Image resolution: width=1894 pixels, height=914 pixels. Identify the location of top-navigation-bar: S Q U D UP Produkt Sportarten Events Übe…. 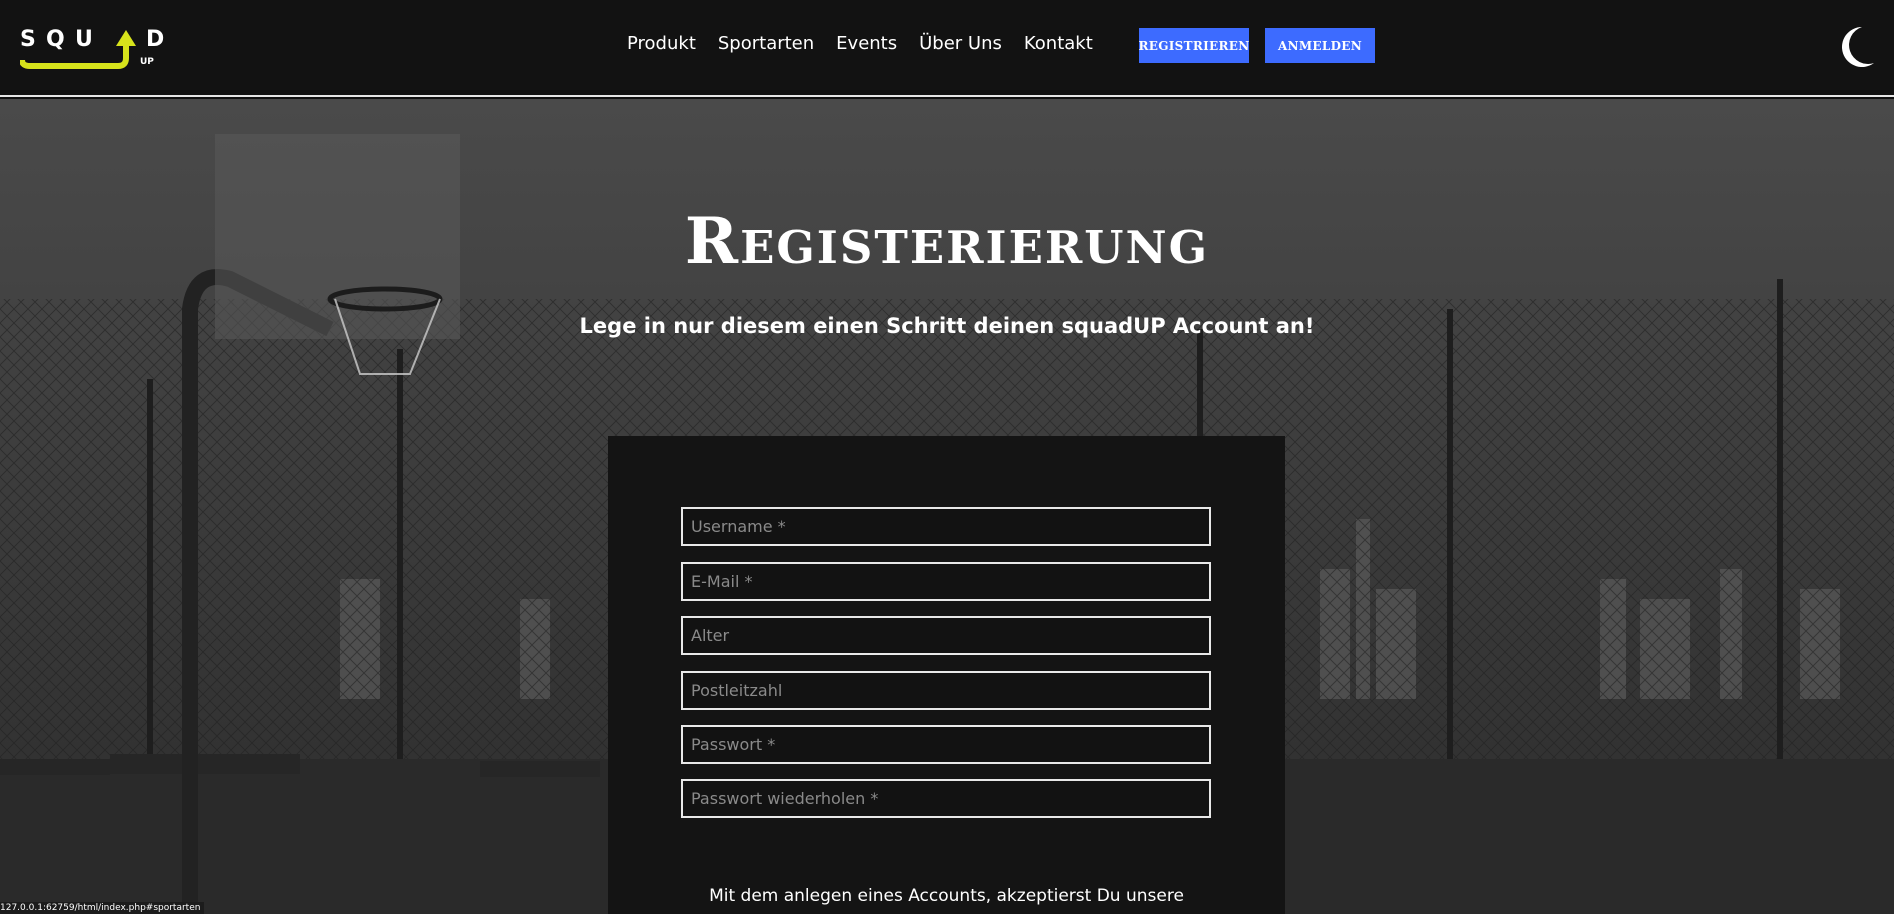
(947, 48).